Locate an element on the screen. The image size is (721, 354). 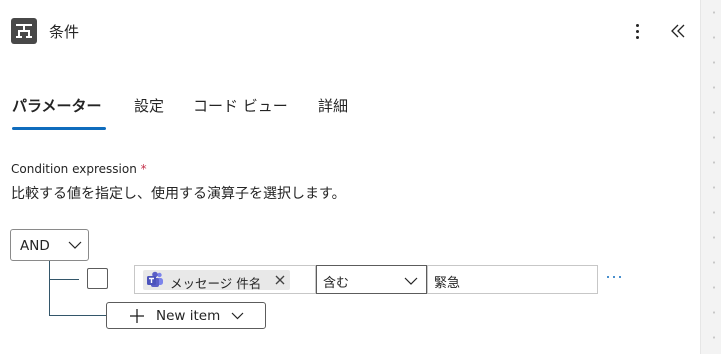
tab-details: 詳細 is located at coordinates (333, 105).